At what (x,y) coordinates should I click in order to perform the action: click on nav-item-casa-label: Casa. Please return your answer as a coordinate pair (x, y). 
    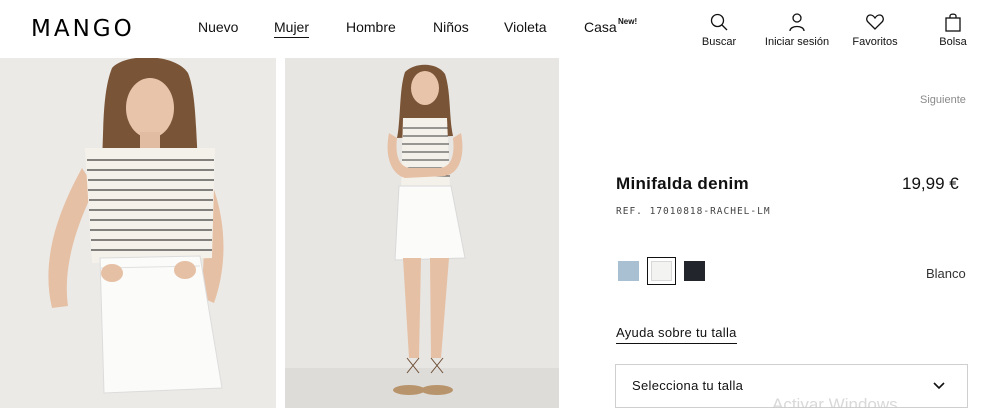
    Looking at the image, I should click on (600, 27).